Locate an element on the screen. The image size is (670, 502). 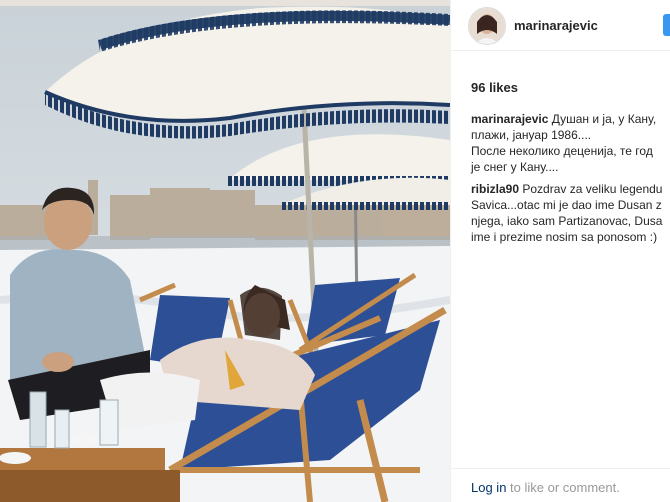
comment-line: Savica...otac mi je dao ime Dusan z is located at coordinates (566, 205).